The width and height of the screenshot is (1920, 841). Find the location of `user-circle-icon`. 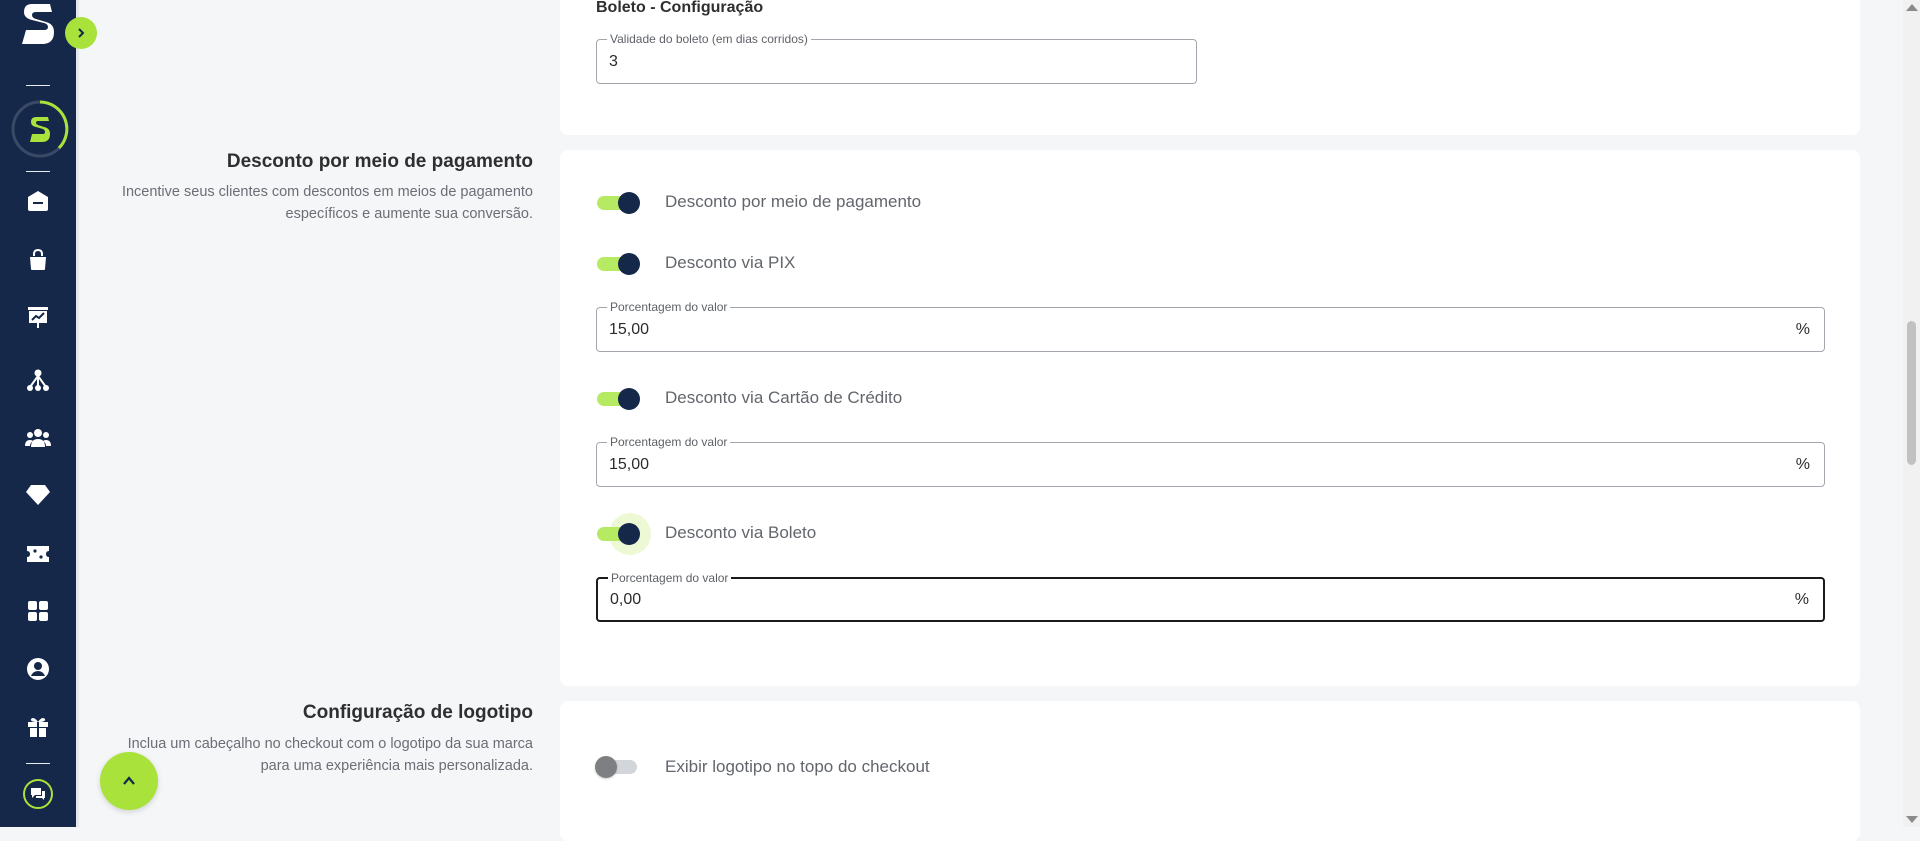

user-circle-icon is located at coordinates (38, 669).